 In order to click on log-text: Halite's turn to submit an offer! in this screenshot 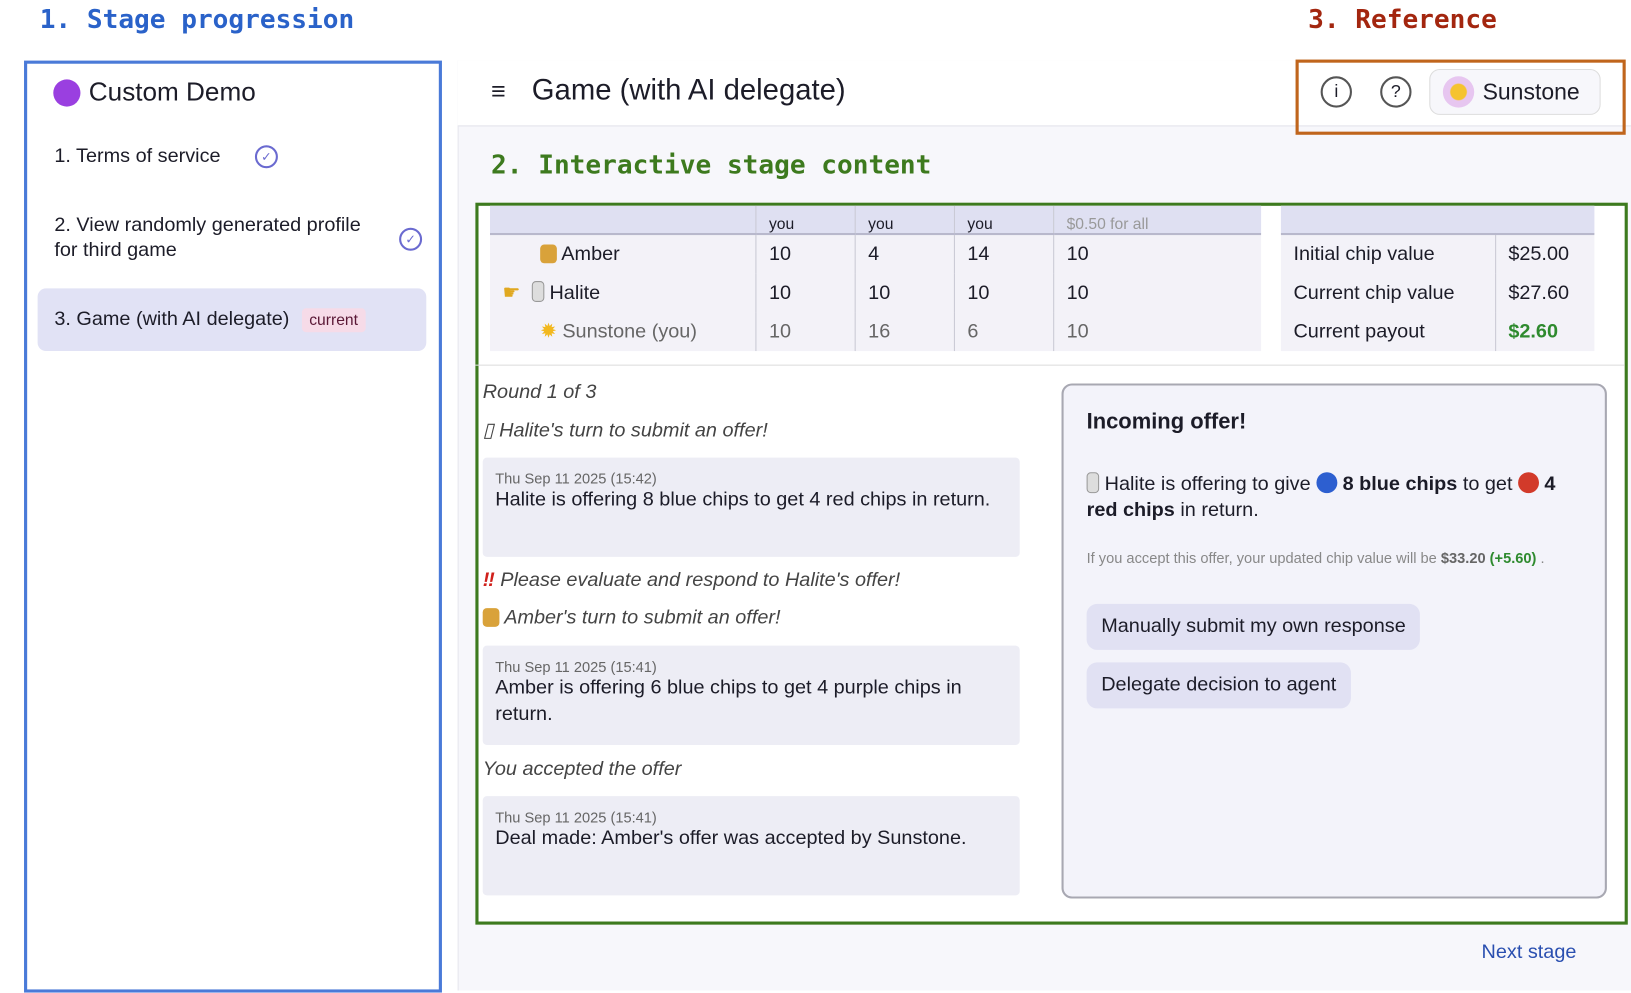, I will do `click(633, 431)`.